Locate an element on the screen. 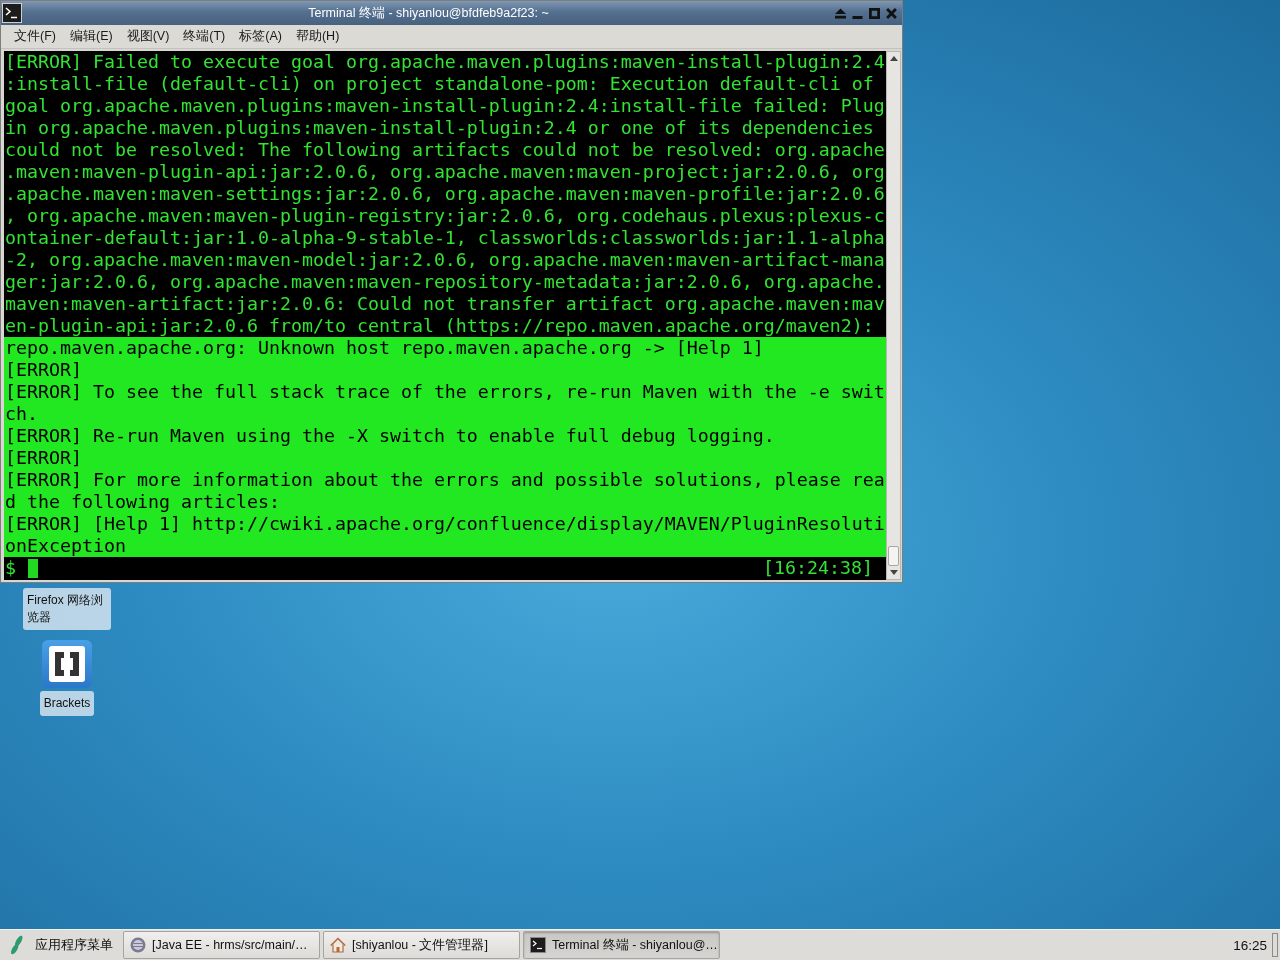 The width and height of the screenshot is (1280, 960). timestamp: [16:24:38] is located at coordinates (818, 568).